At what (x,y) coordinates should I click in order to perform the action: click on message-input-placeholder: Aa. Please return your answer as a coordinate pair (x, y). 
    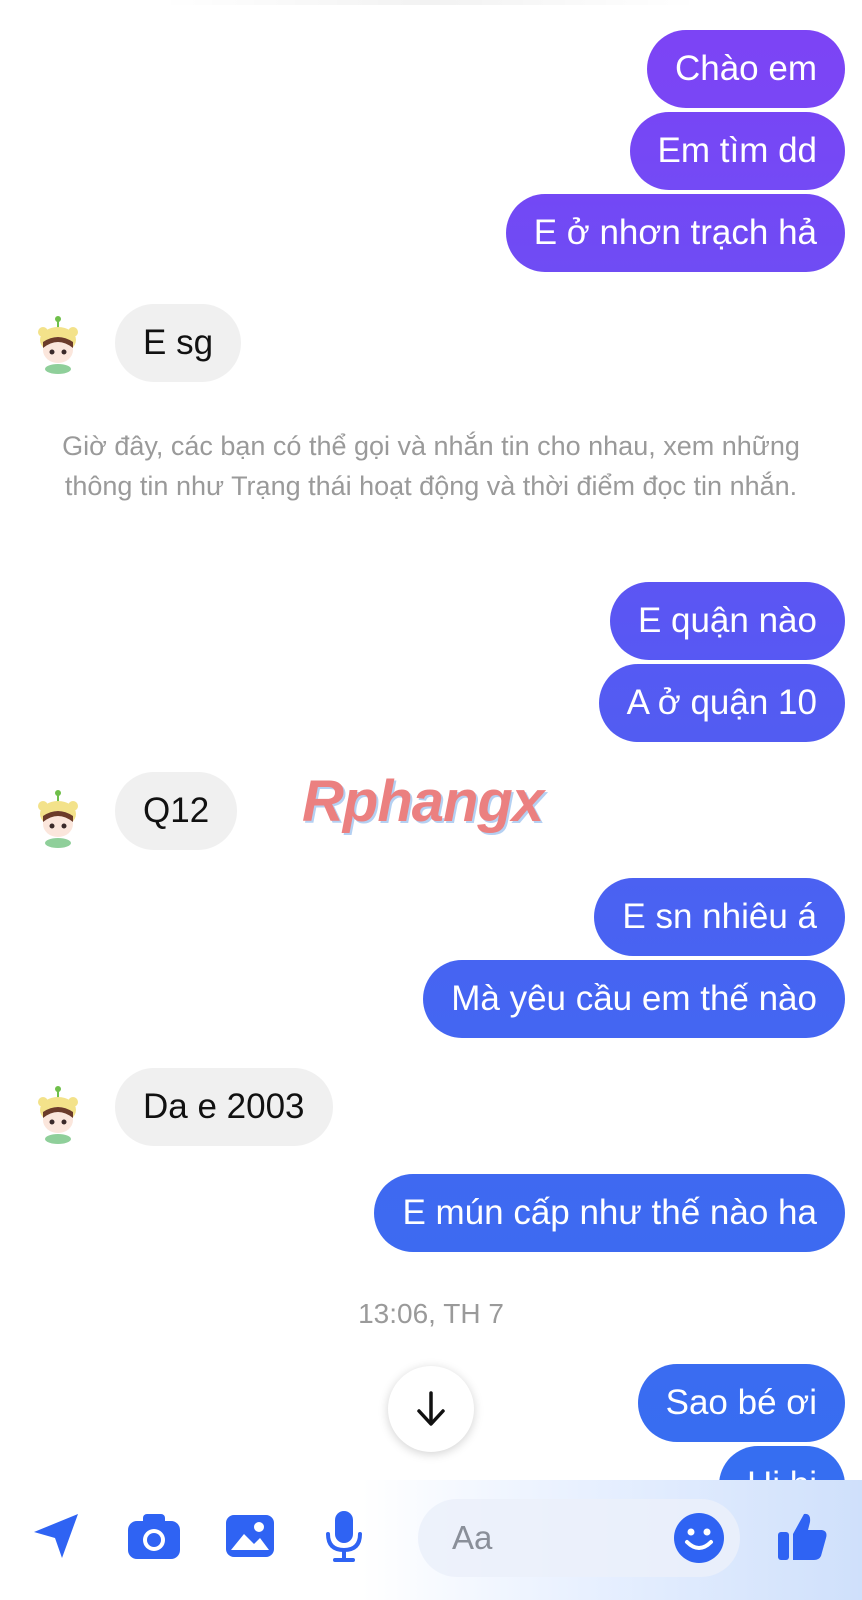
    Looking at the image, I should click on (472, 1537).